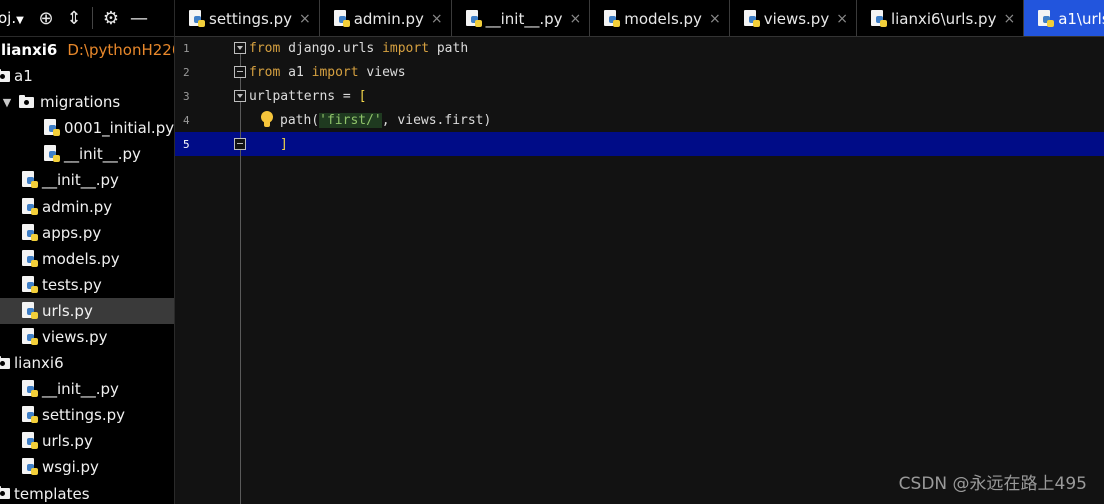 This screenshot has height=504, width=1104. Describe the element at coordinates (87, 76) in the screenshot. I see `tree-folder-a1: a1` at that location.